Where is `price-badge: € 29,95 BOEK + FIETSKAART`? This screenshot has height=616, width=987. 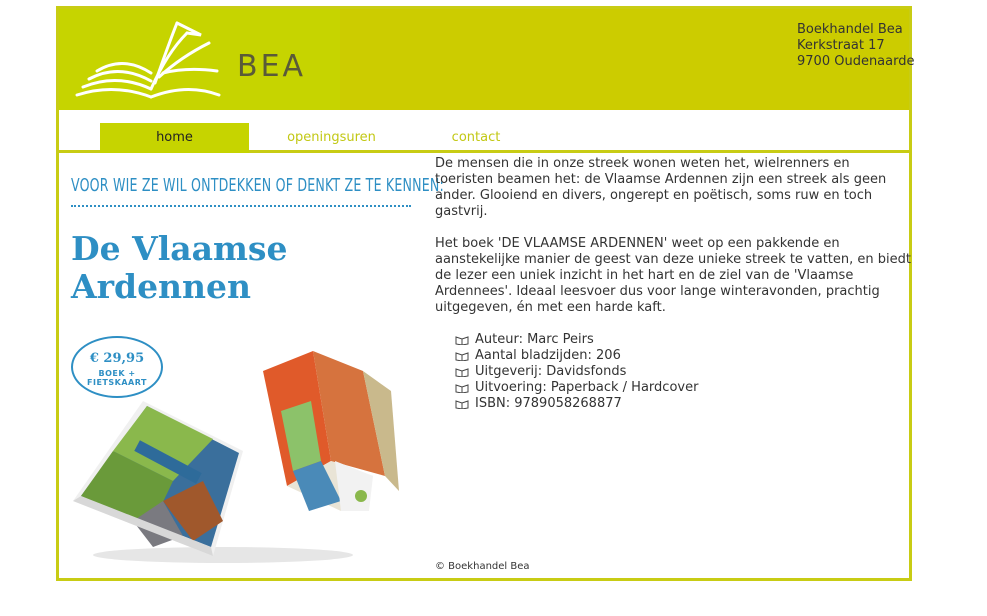
price-badge: € 29,95 BOEK + FIETSKAART is located at coordinates (117, 367).